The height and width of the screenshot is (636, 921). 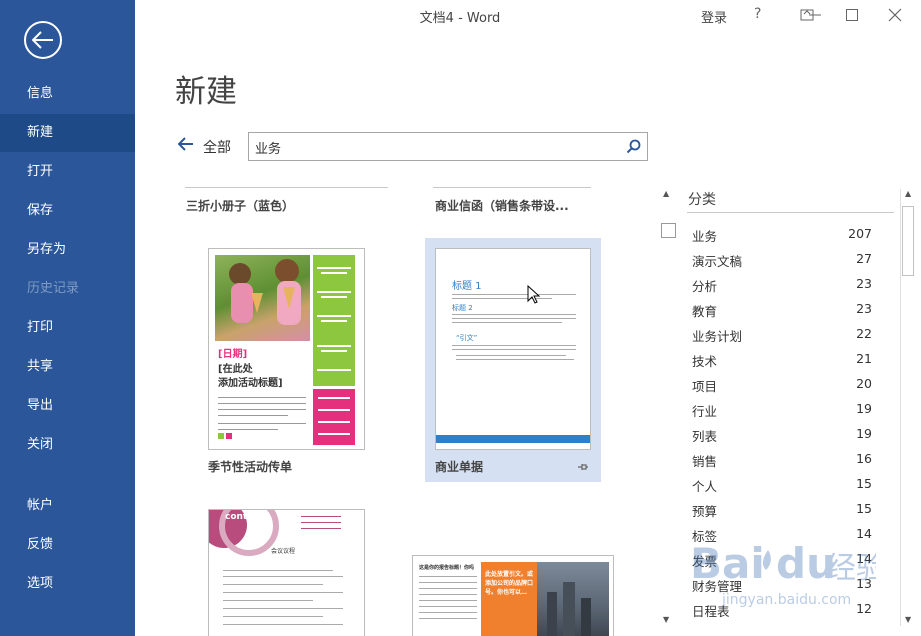 I want to click on search-icon, so click(x=633, y=146).